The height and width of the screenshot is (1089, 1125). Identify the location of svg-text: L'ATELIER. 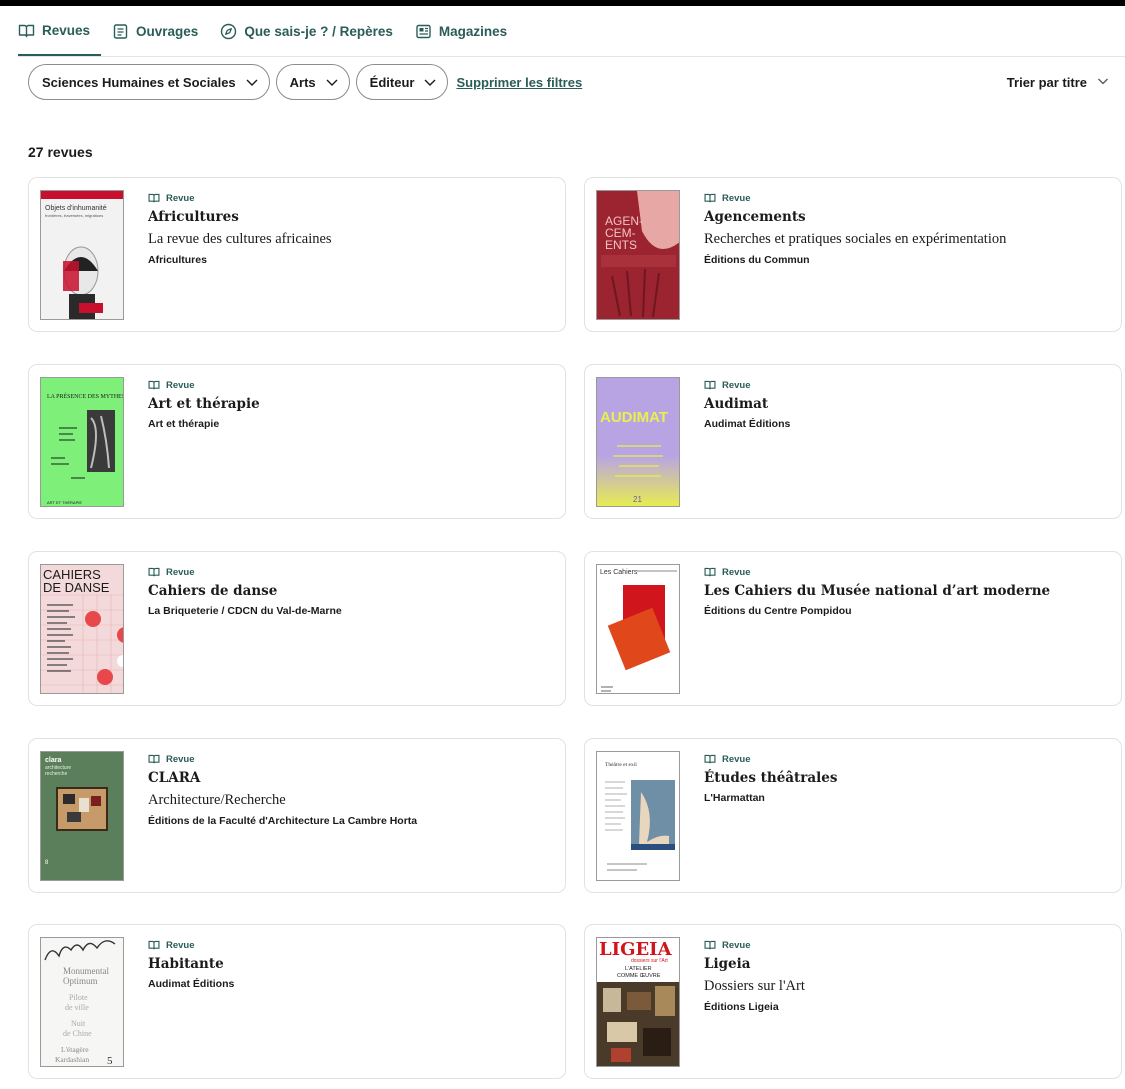
(638, 969).